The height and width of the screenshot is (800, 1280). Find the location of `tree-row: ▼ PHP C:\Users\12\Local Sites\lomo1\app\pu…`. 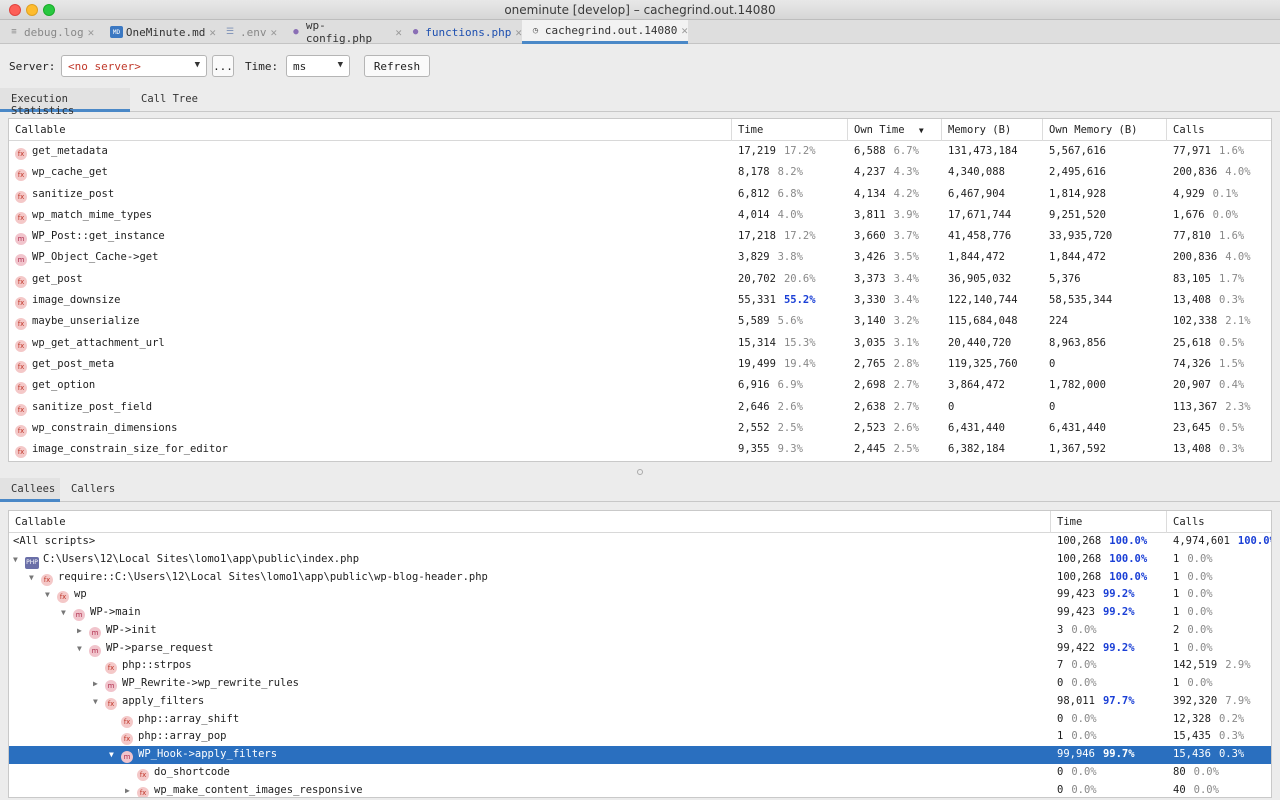

tree-row: ▼ PHP C:\Users\12\Local Sites\lomo1\app\pu… is located at coordinates (640, 560).